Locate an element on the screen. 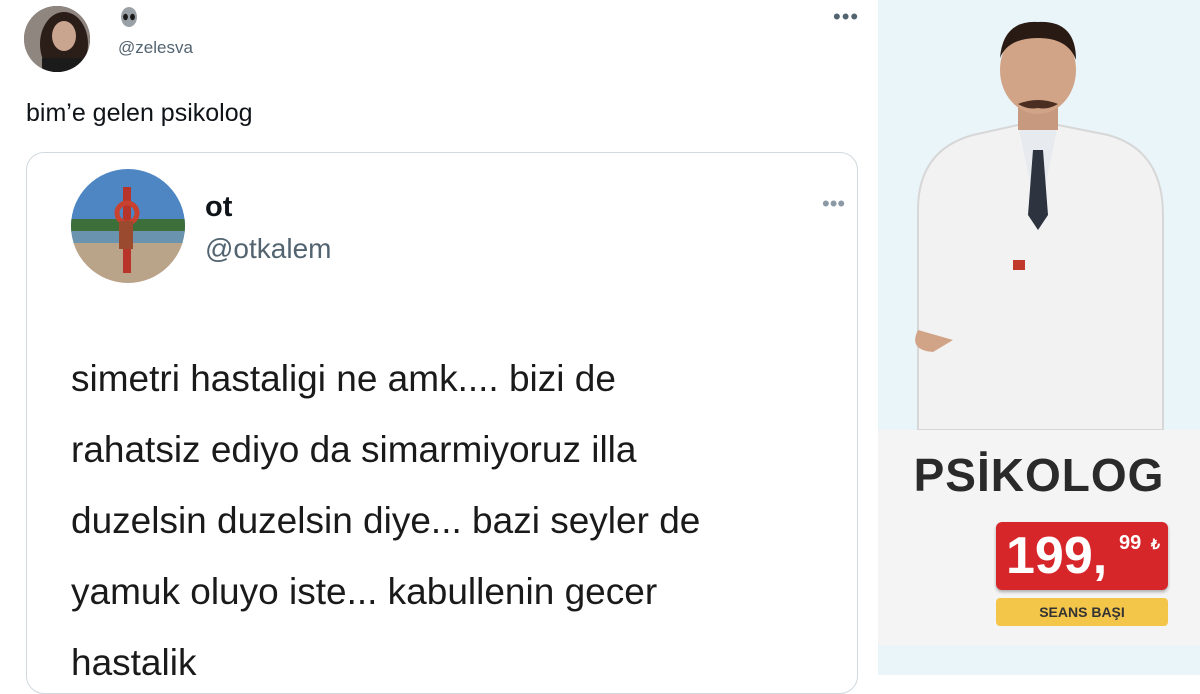 This screenshot has height=694, width=1200. currency-symbol: ₺ is located at coordinates (1155, 544).